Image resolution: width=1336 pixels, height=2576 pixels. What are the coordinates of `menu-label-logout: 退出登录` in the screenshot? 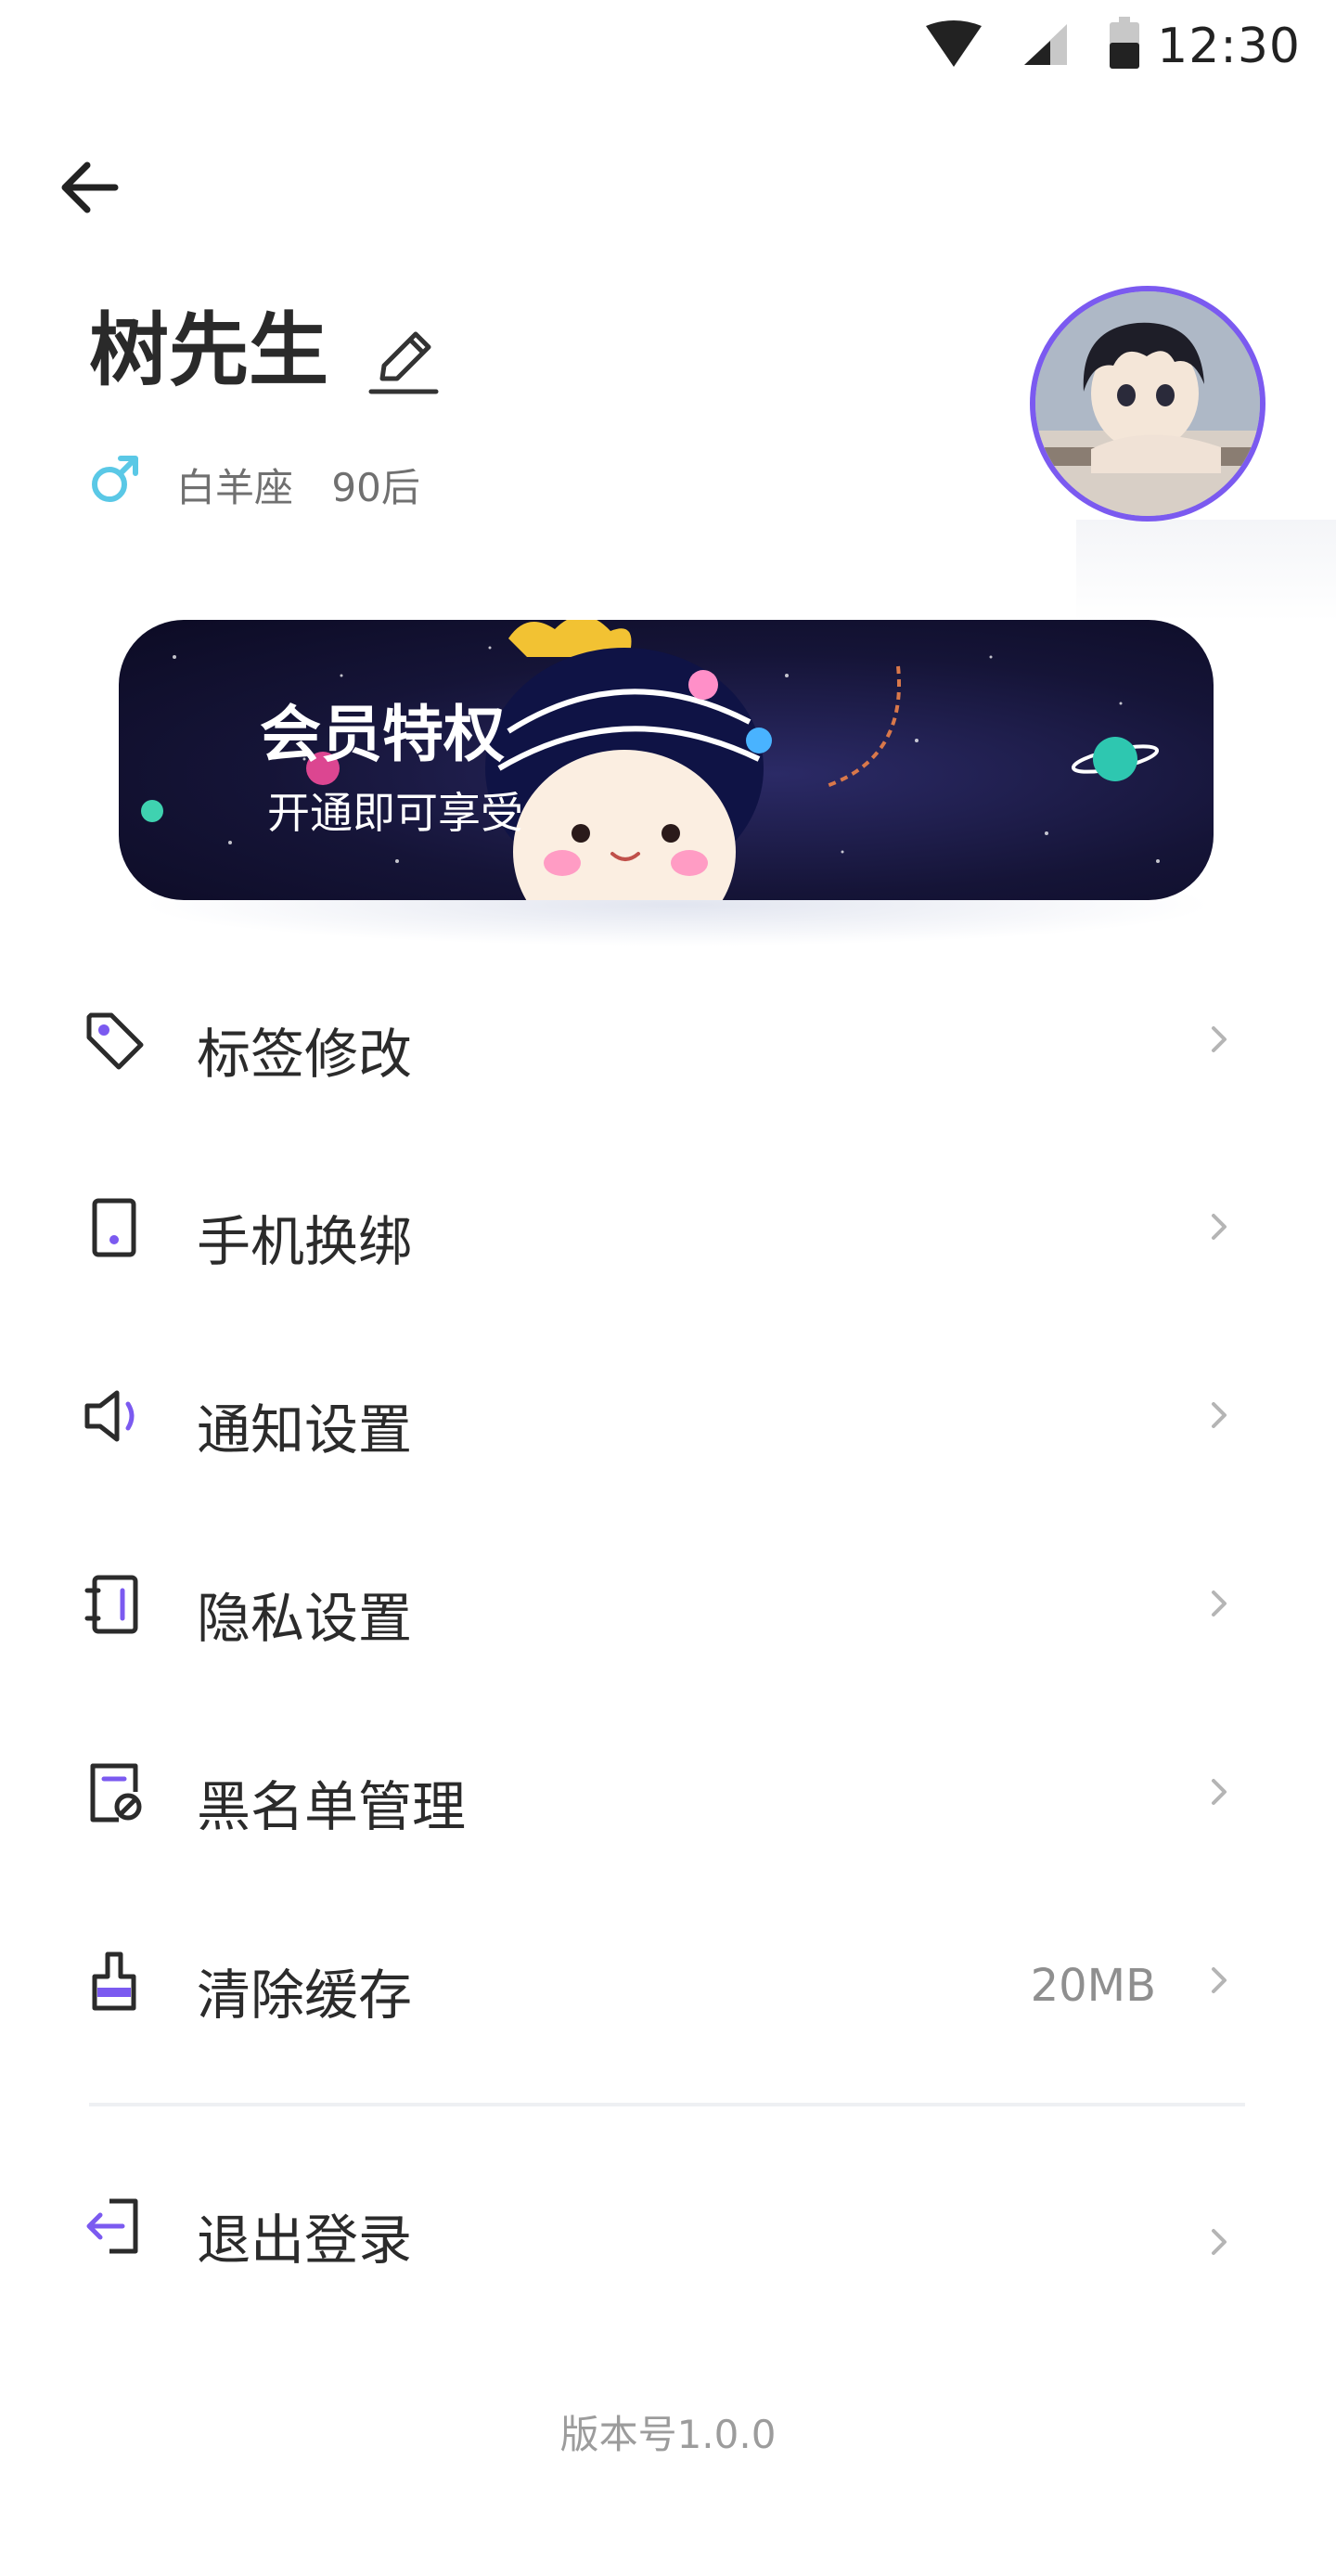 It's located at (305, 2240).